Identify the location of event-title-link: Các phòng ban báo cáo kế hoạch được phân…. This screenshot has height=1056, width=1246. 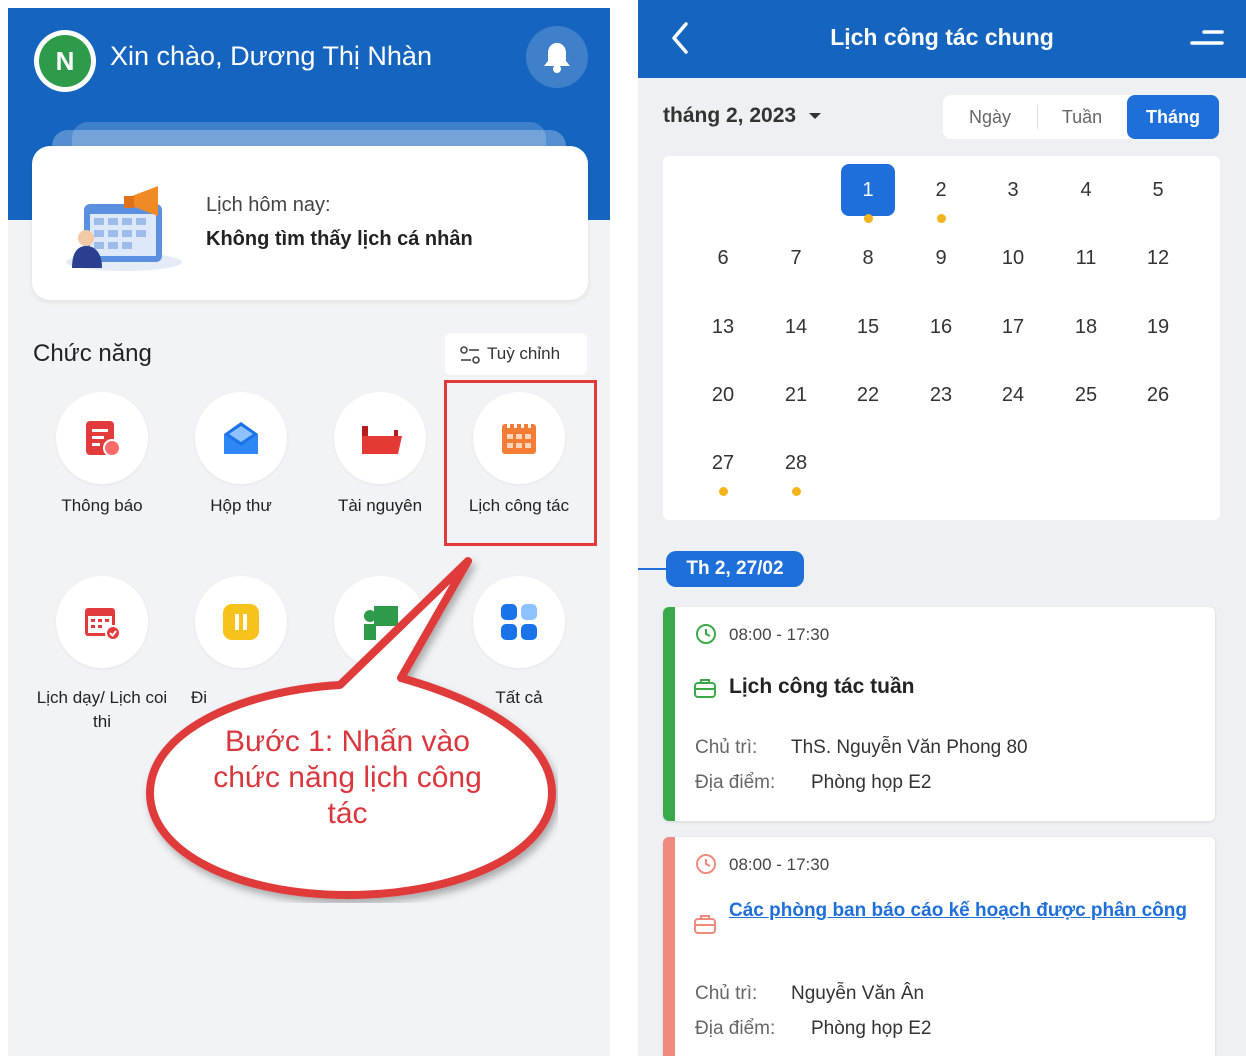
(959, 910).